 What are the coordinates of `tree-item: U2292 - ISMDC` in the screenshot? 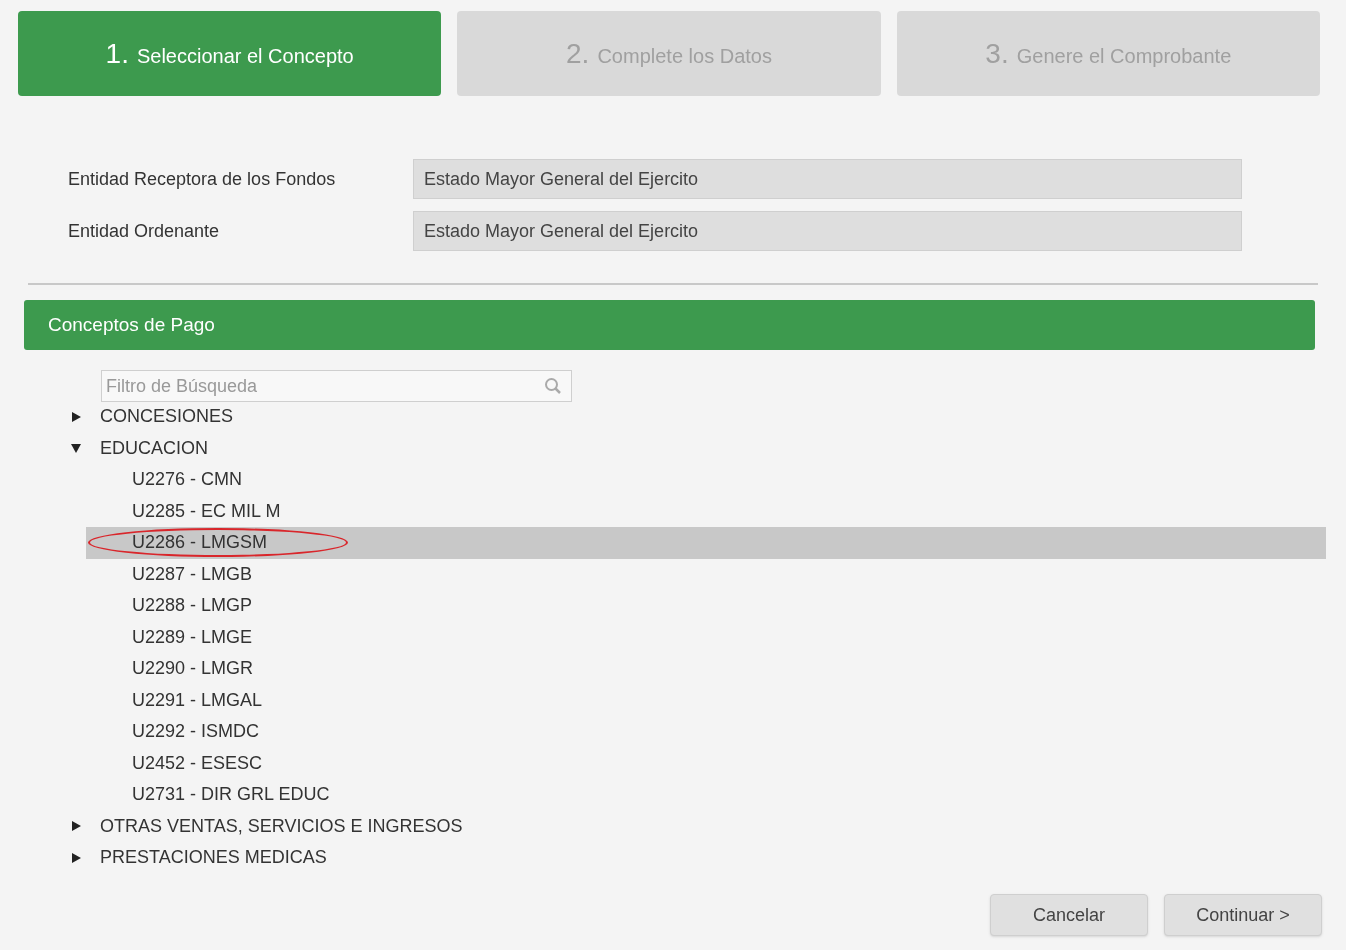 It's located at (196, 732).